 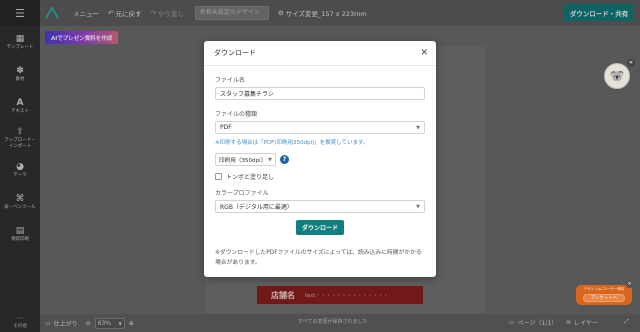 What do you see at coordinates (320, 93) in the screenshot?
I see `file-name-input: スタッフ募集チラシ` at bounding box center [320, 93].